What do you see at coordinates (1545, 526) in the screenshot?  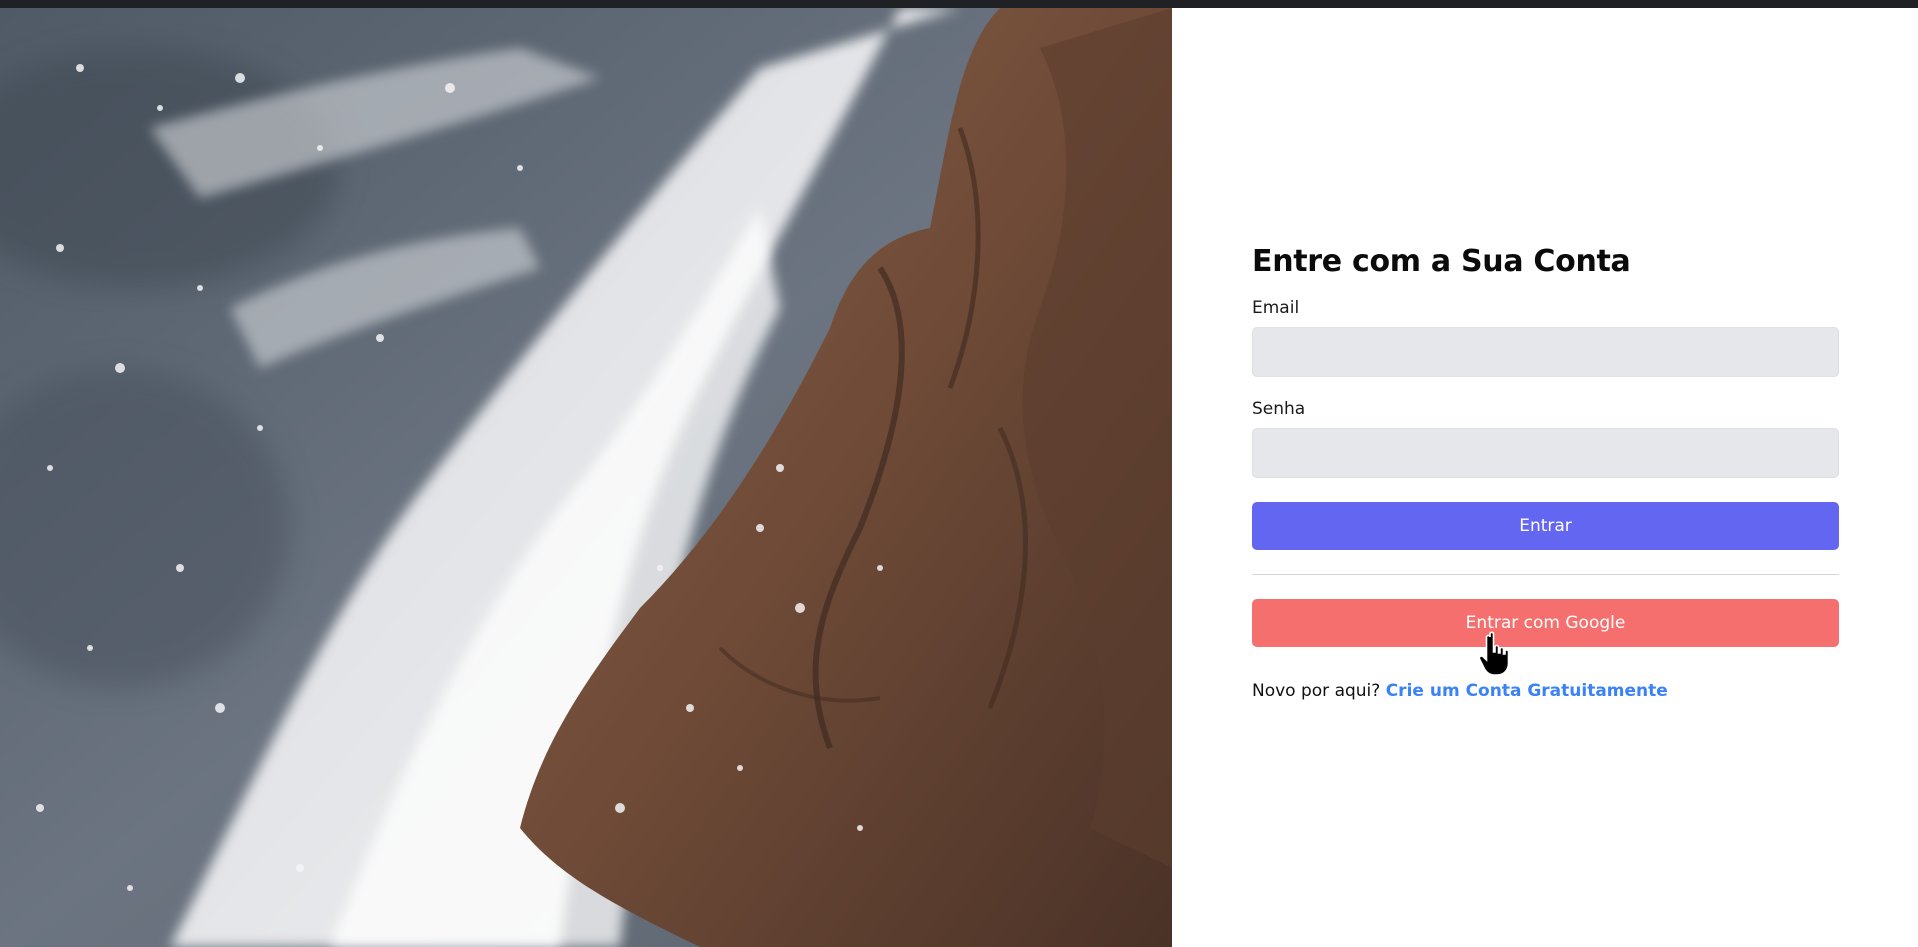 I see `submit-button: Entrar` at bounding box center [1545, 526].